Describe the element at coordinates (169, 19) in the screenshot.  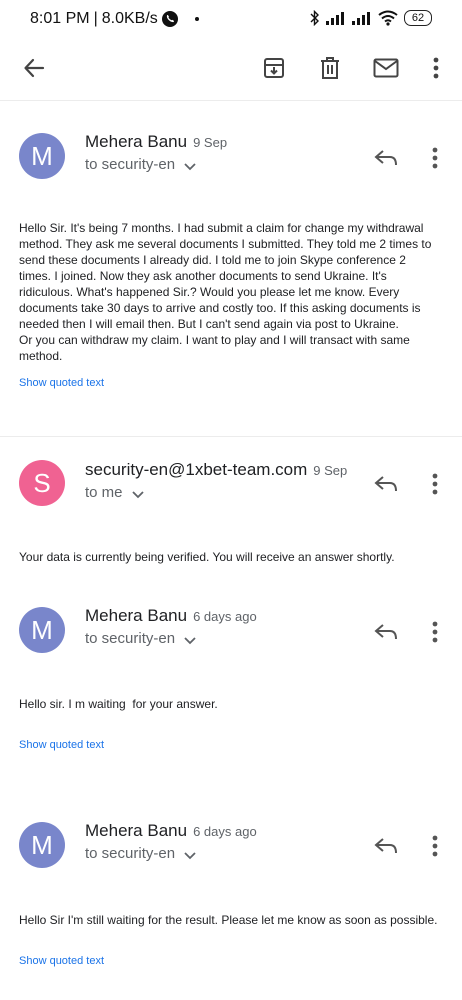
I see `whatsapp-icon` at that location.